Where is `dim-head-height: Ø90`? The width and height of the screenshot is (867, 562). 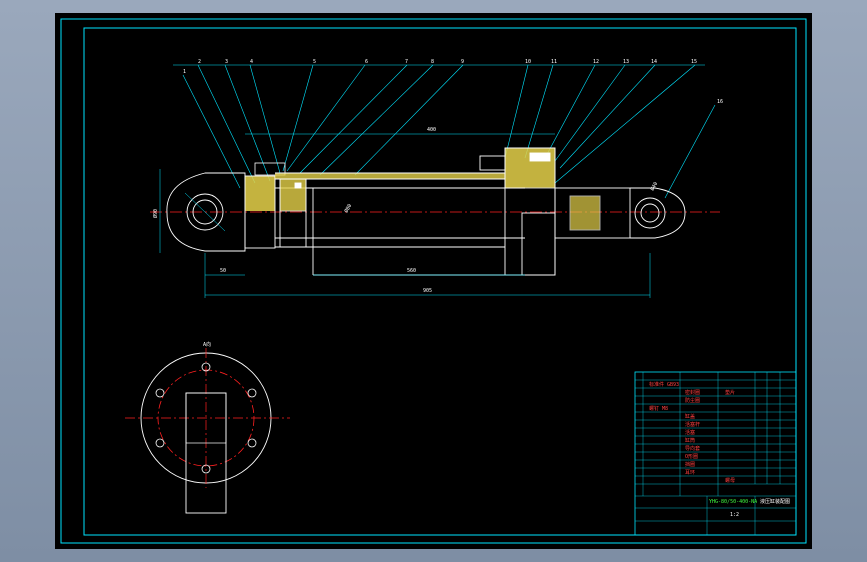
dim-head-height: Ø90 is located at coordinates (155, 213).